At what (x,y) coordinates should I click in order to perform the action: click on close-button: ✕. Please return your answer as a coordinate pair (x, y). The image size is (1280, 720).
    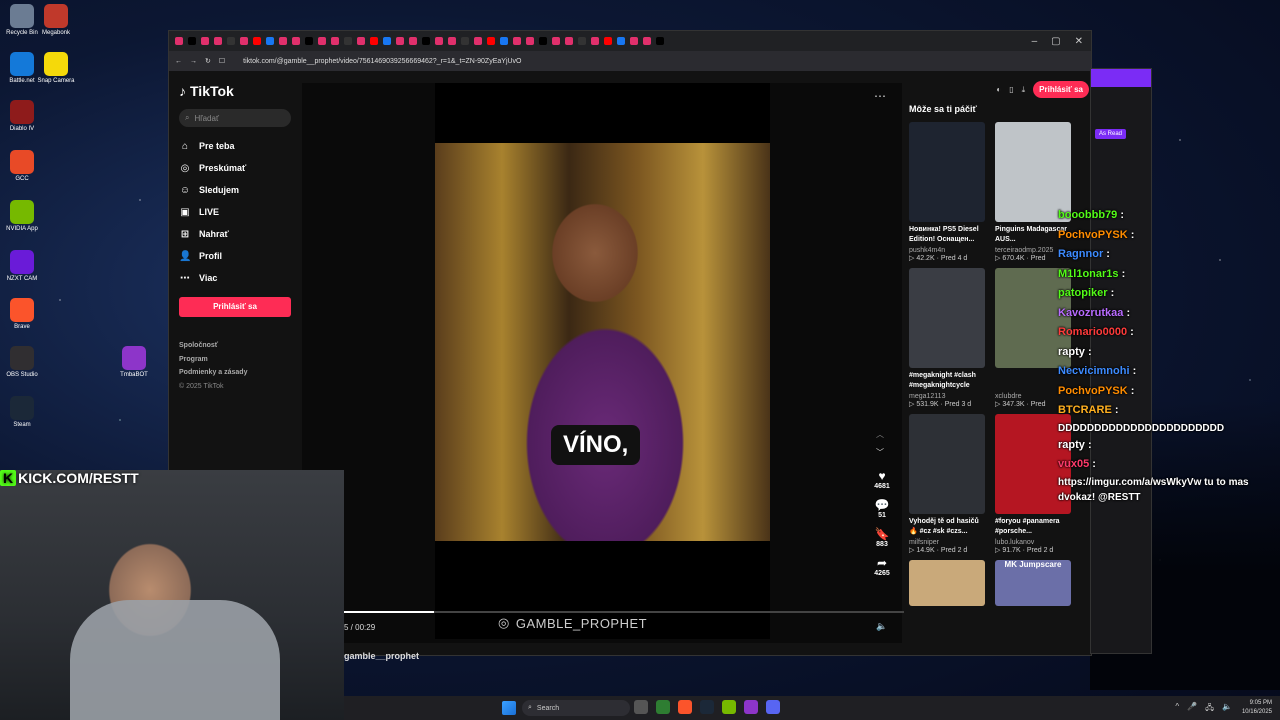
    Looking at the image, I should click on (1079, 41).